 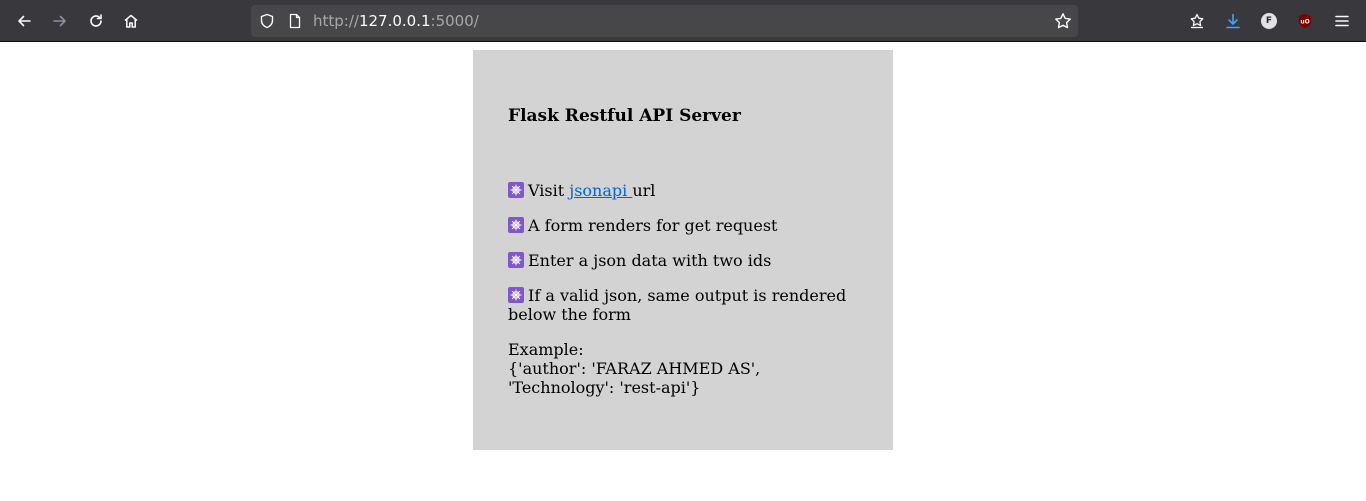 What do you see at coordinates (454, 21) in the screenshot?
I see `url-port: :5000/` at bounding box center [454, 21].